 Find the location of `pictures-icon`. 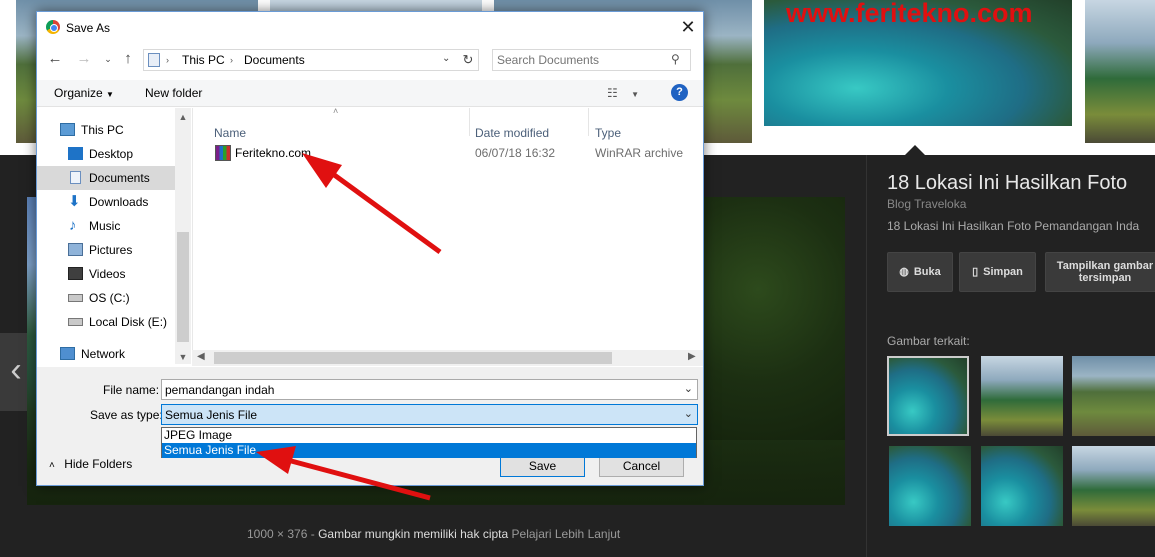

pictures-icon is located at coordinates (75, 249).